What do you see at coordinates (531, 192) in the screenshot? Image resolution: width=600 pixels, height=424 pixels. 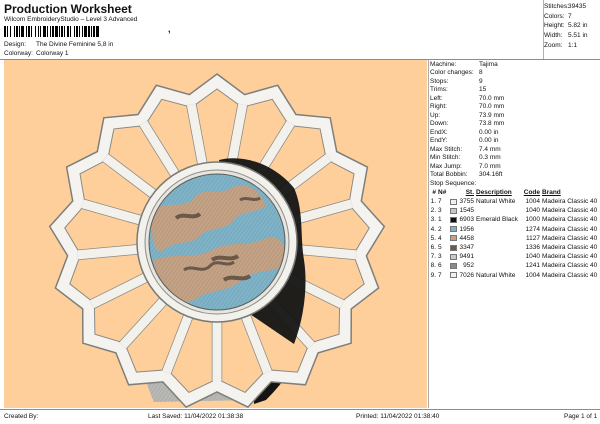 I see `col-code-header: Code` at bounding box center [531, 192].